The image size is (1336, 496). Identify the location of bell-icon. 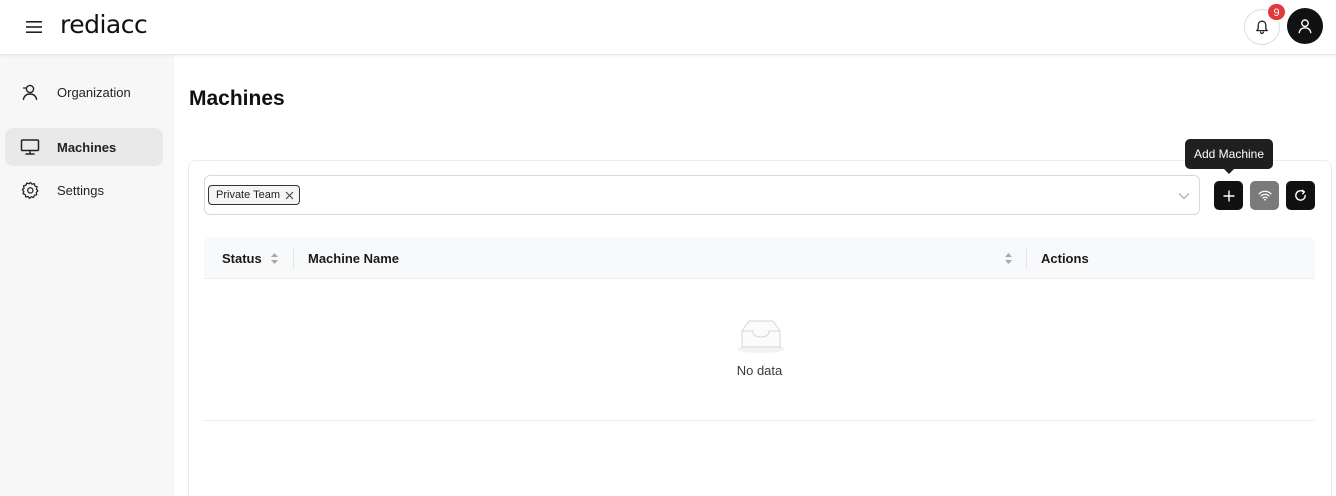
(1262, 27).